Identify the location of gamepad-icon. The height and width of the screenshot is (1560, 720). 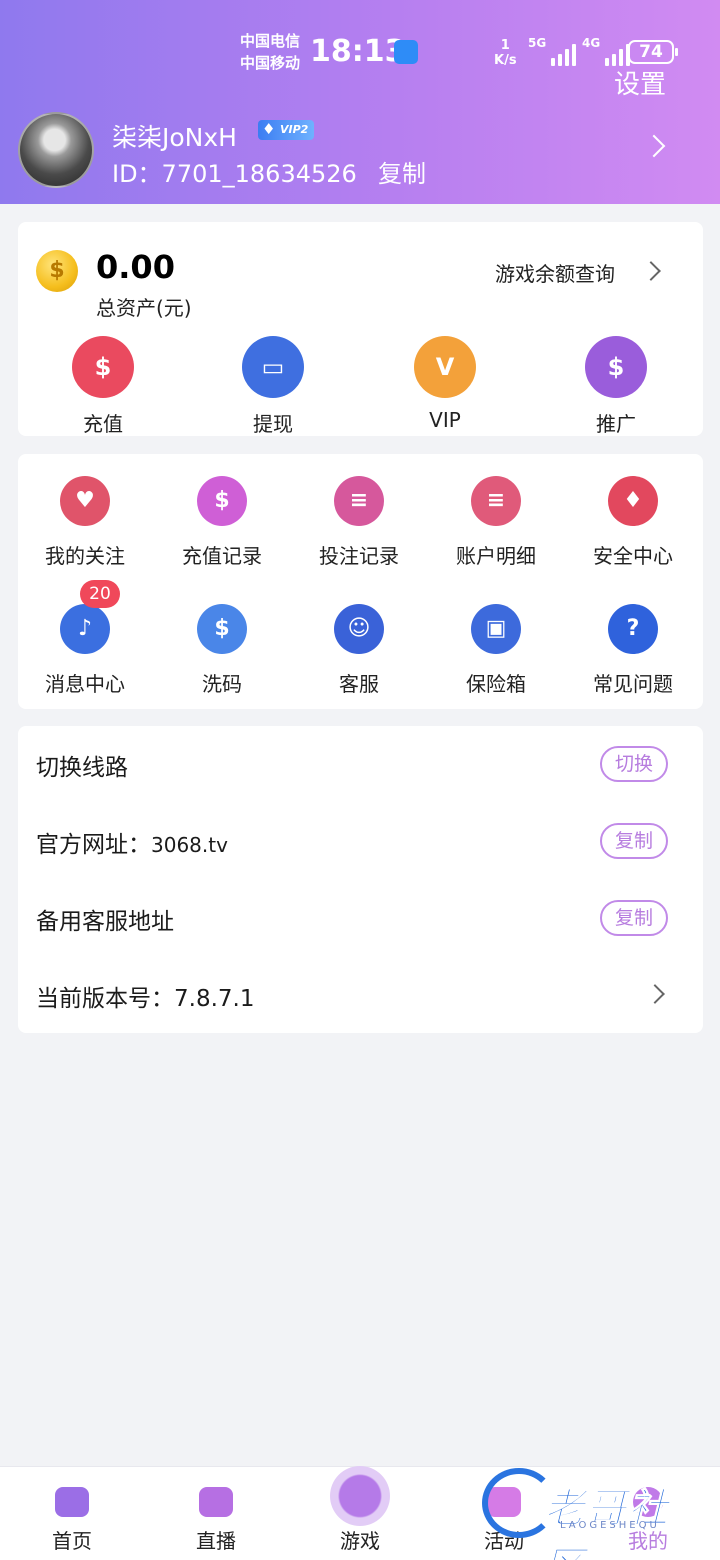
(360, 1496).